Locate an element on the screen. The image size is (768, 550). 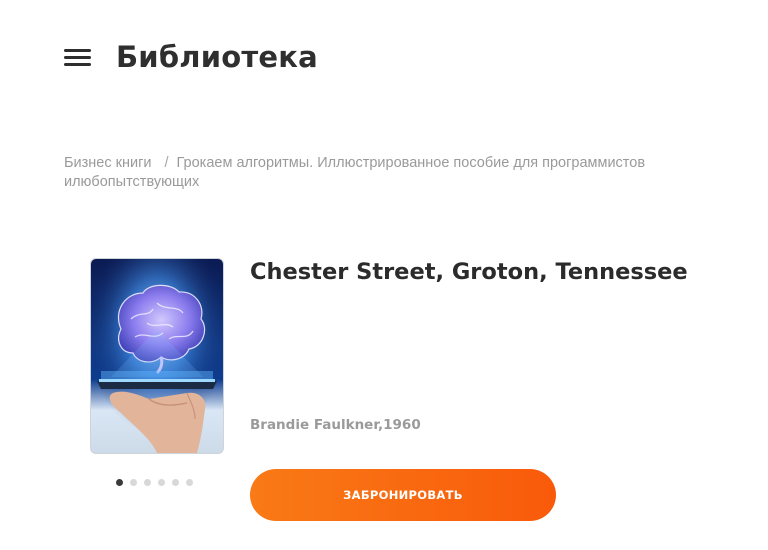
brain-hologram-illustration is located at coordinates (157, 356).